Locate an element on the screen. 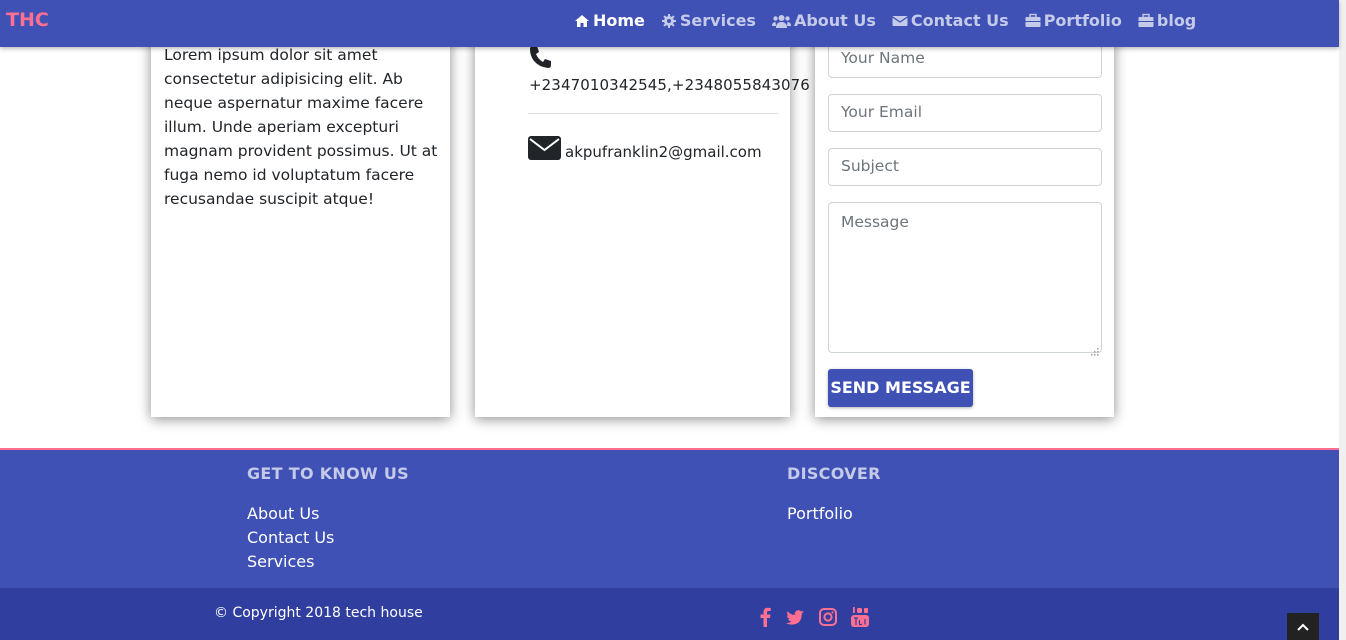  nav-label: Home is located at coordinates (619, 20).